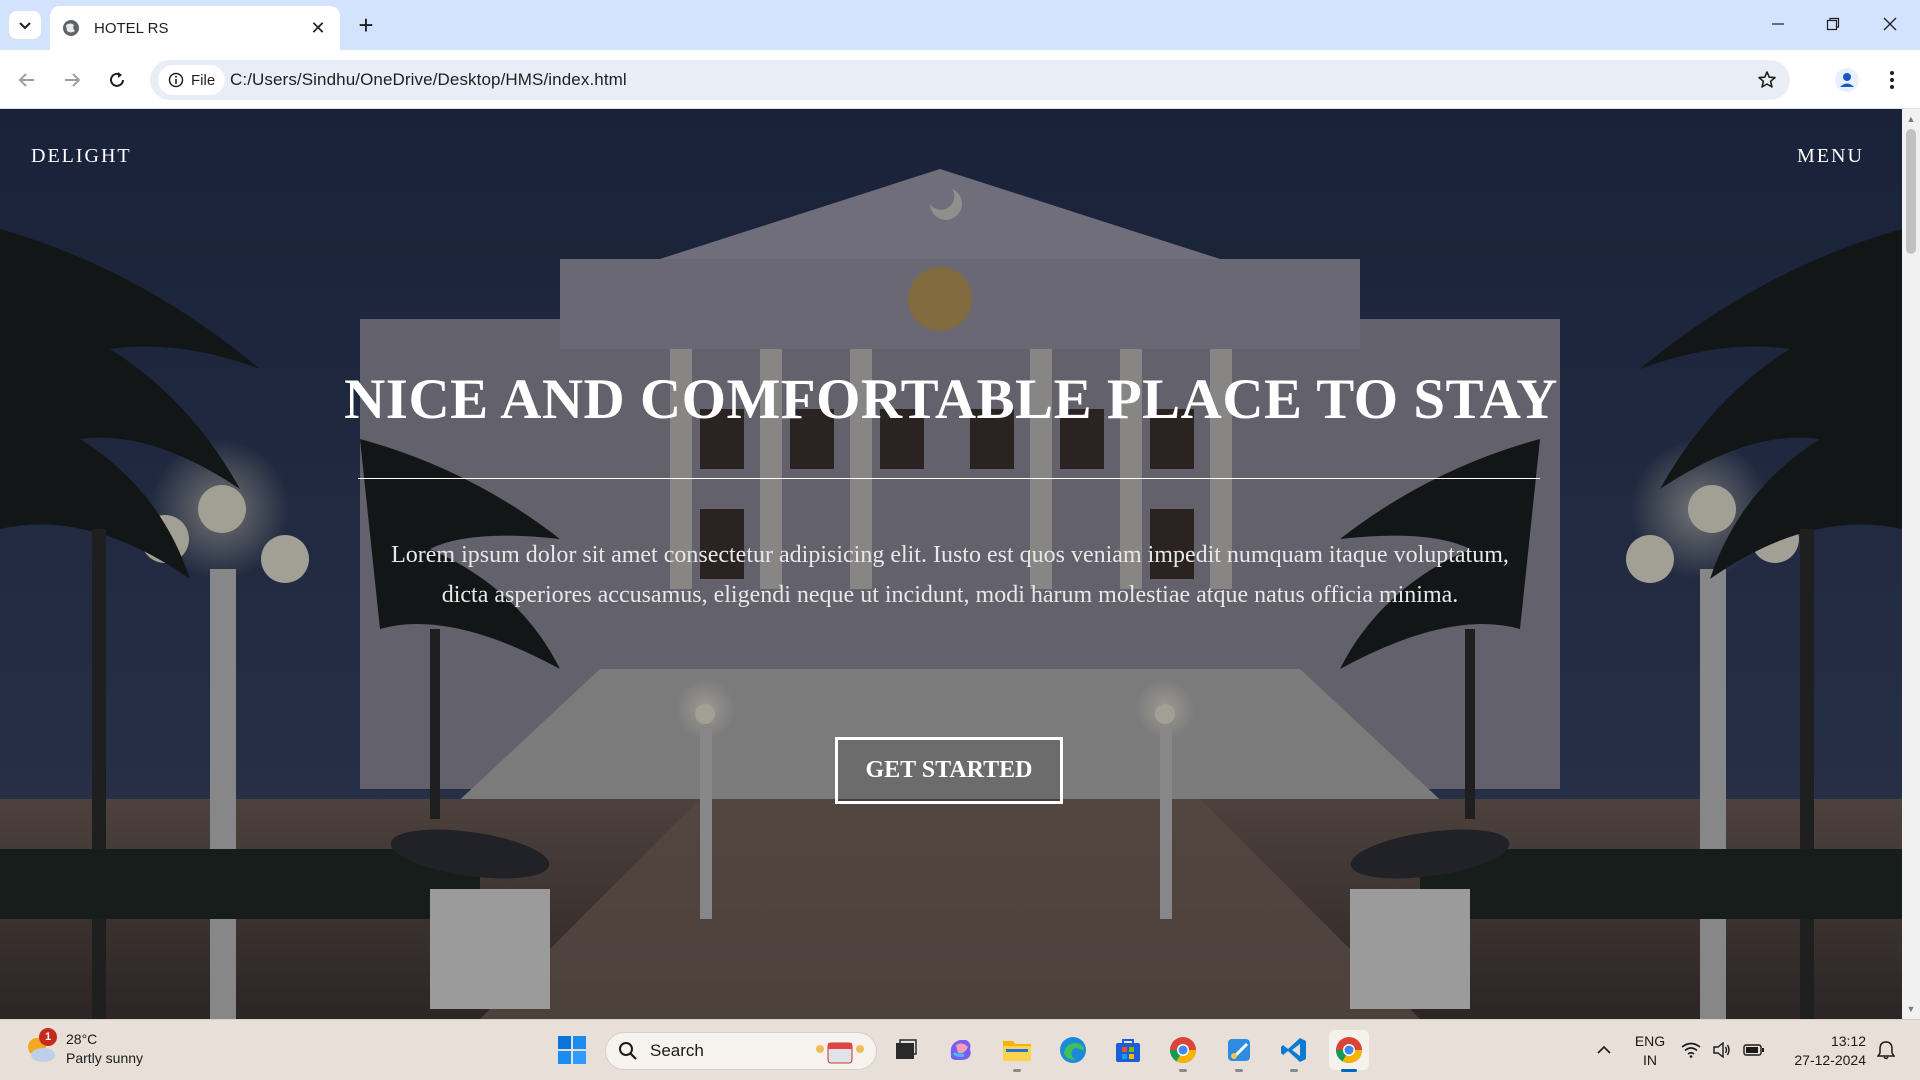 The width and height of the screenshot is (1920, 1080). What do you see at coordinates (27, 80) in the screenshot?
I see `back-arrow-icon` at bounding box center [27, 80].